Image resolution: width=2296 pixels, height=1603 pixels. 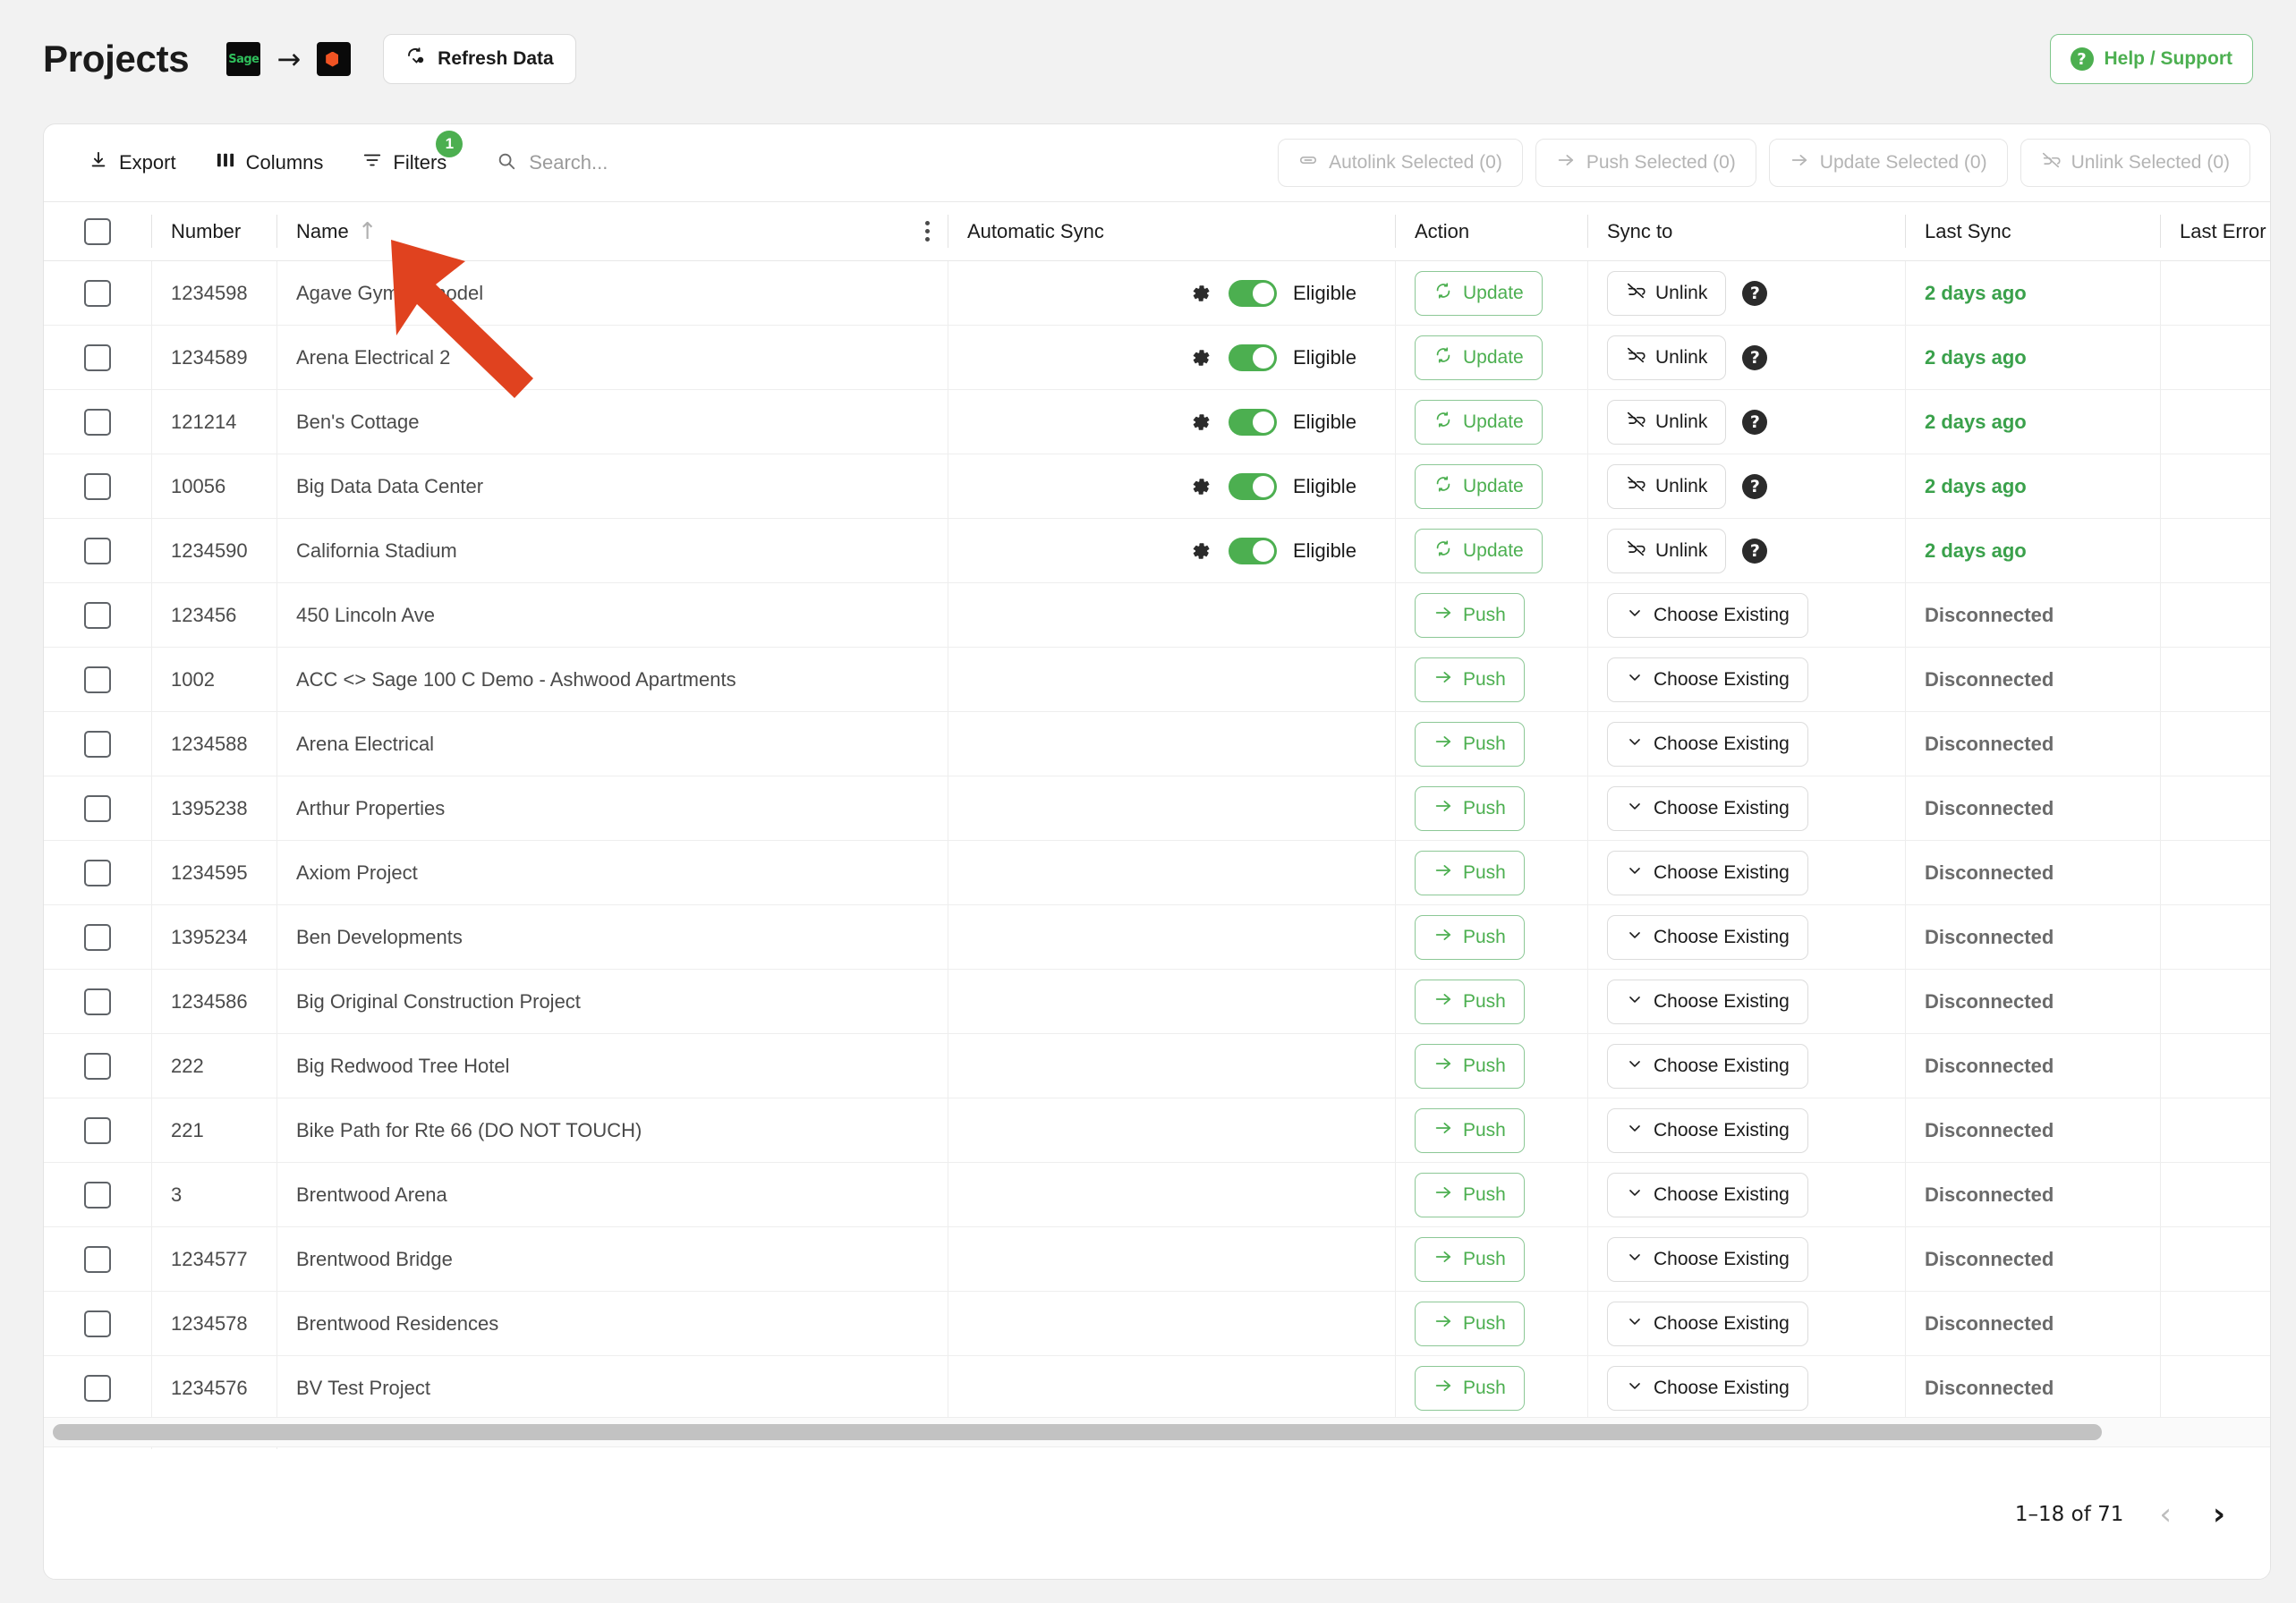 What do you see at coordinates (2215, 231) in the screenshot?
I see `column-header-last-error: Last Error` at bounding box center [2215, 231].